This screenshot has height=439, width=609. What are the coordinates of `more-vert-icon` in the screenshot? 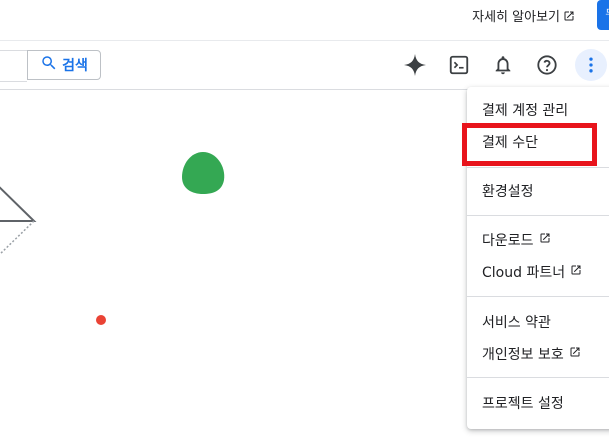 It's located at (591, 65).